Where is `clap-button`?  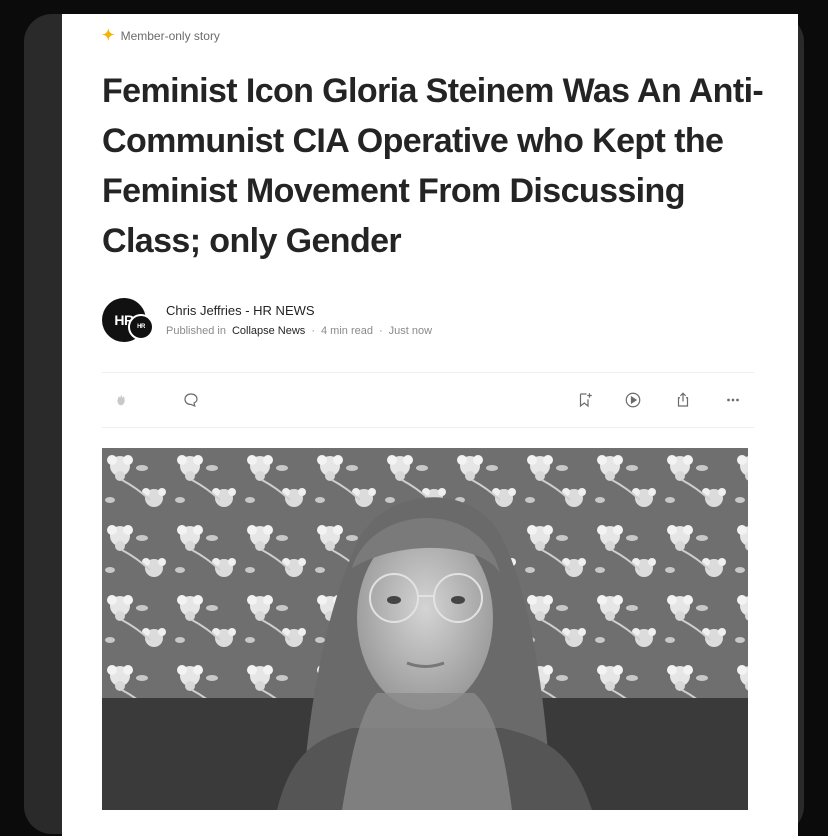 clap-button is located at coordinates (121, 400).